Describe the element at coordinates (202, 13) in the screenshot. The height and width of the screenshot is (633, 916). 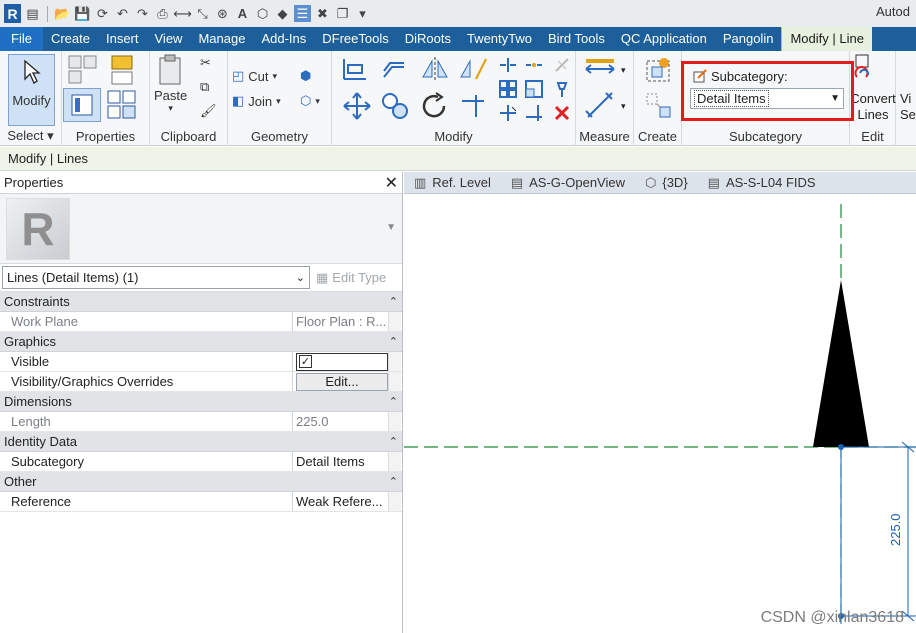
I see `dimension-icon: ⤡` at that location.